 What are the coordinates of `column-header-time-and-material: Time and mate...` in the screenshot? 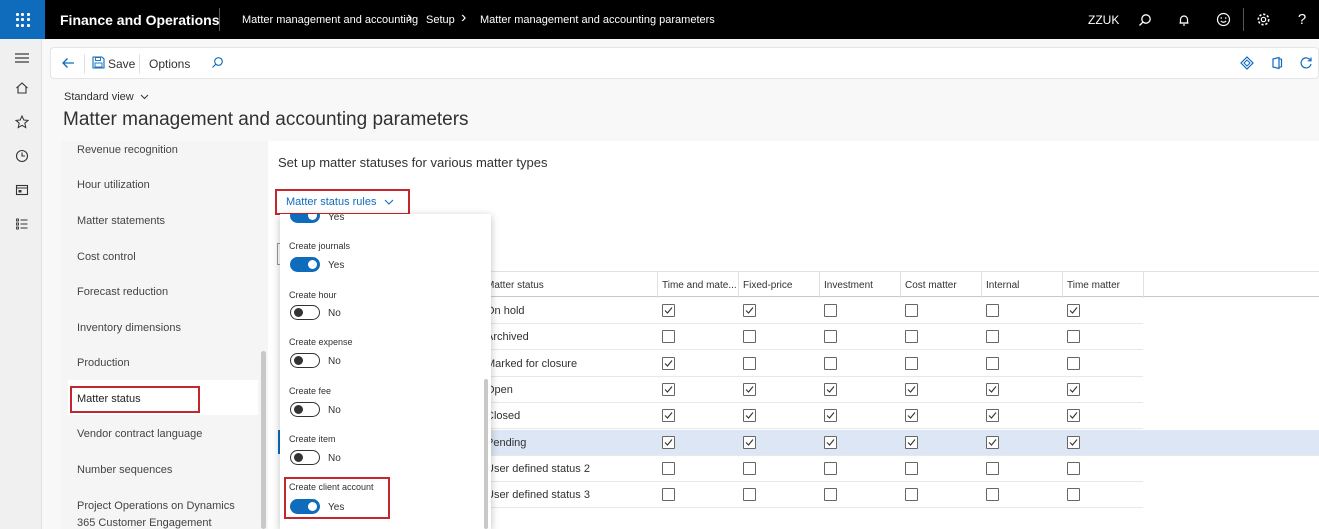 It's located at (700, 285).